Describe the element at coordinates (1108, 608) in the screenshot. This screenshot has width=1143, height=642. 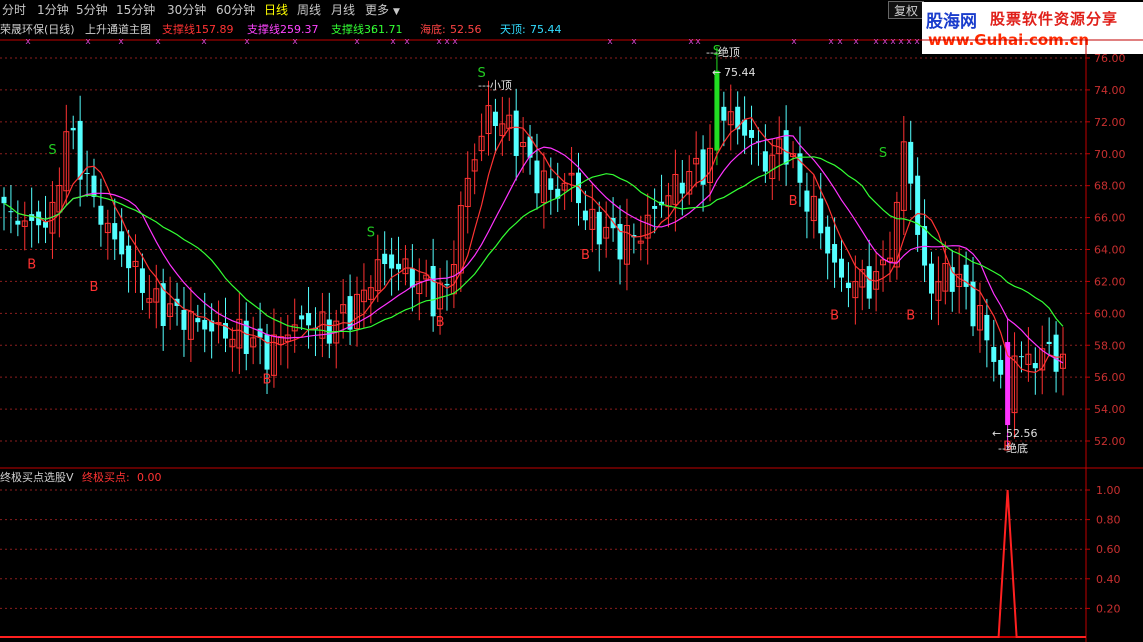
I see `indicator-label: 0.20` at that location.